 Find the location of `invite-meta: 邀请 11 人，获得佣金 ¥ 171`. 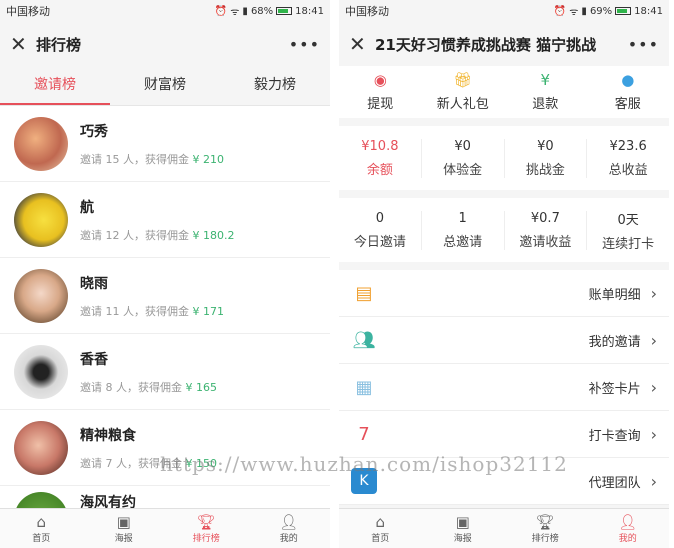

invite-meta: 邀请 11 人，获得佣金 ¥ 171 is located at coordinates (152, 311).